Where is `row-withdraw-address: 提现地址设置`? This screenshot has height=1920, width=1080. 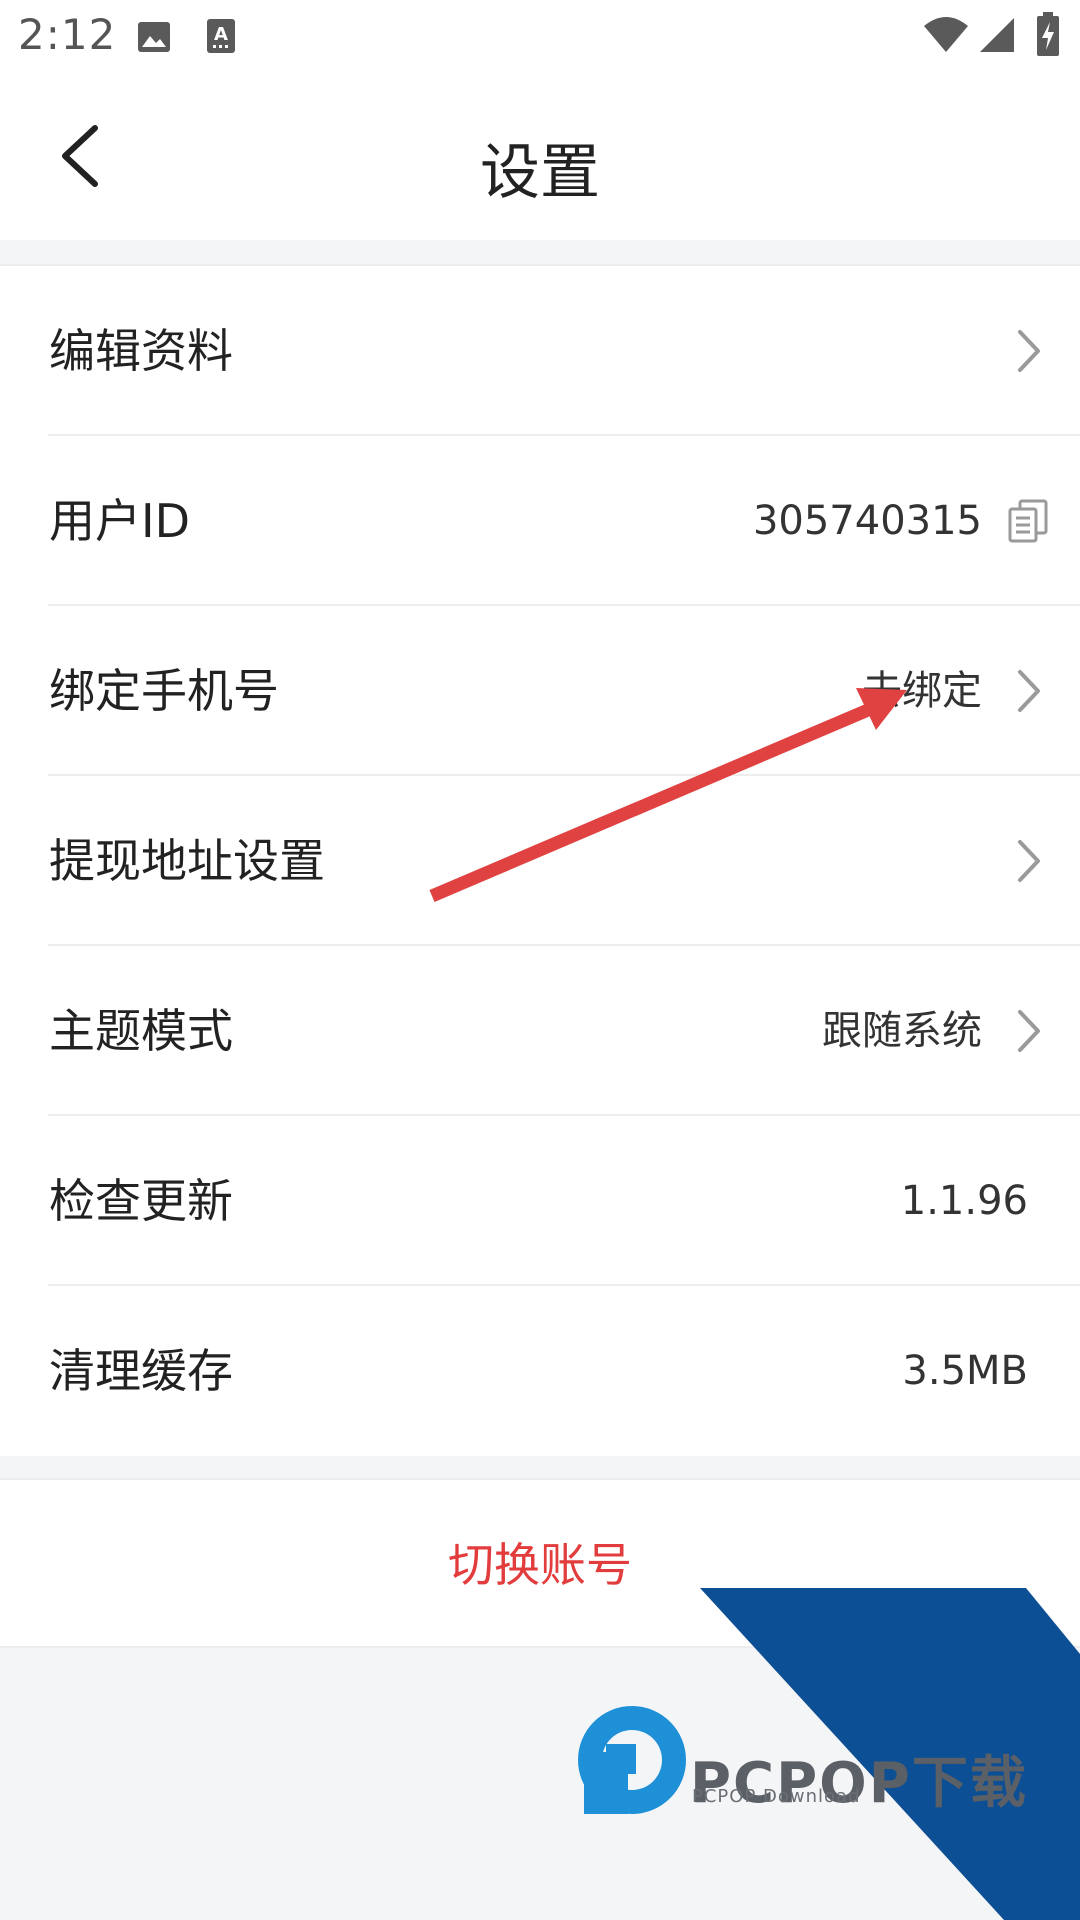 row-withdraw-address: 提现地址设置 is located at coordinates (540, 861).